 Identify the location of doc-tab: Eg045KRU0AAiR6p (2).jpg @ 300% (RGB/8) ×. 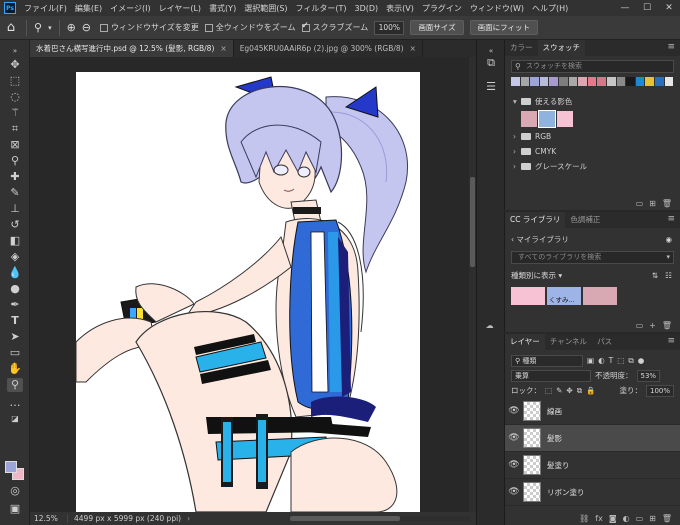
(328, 48).